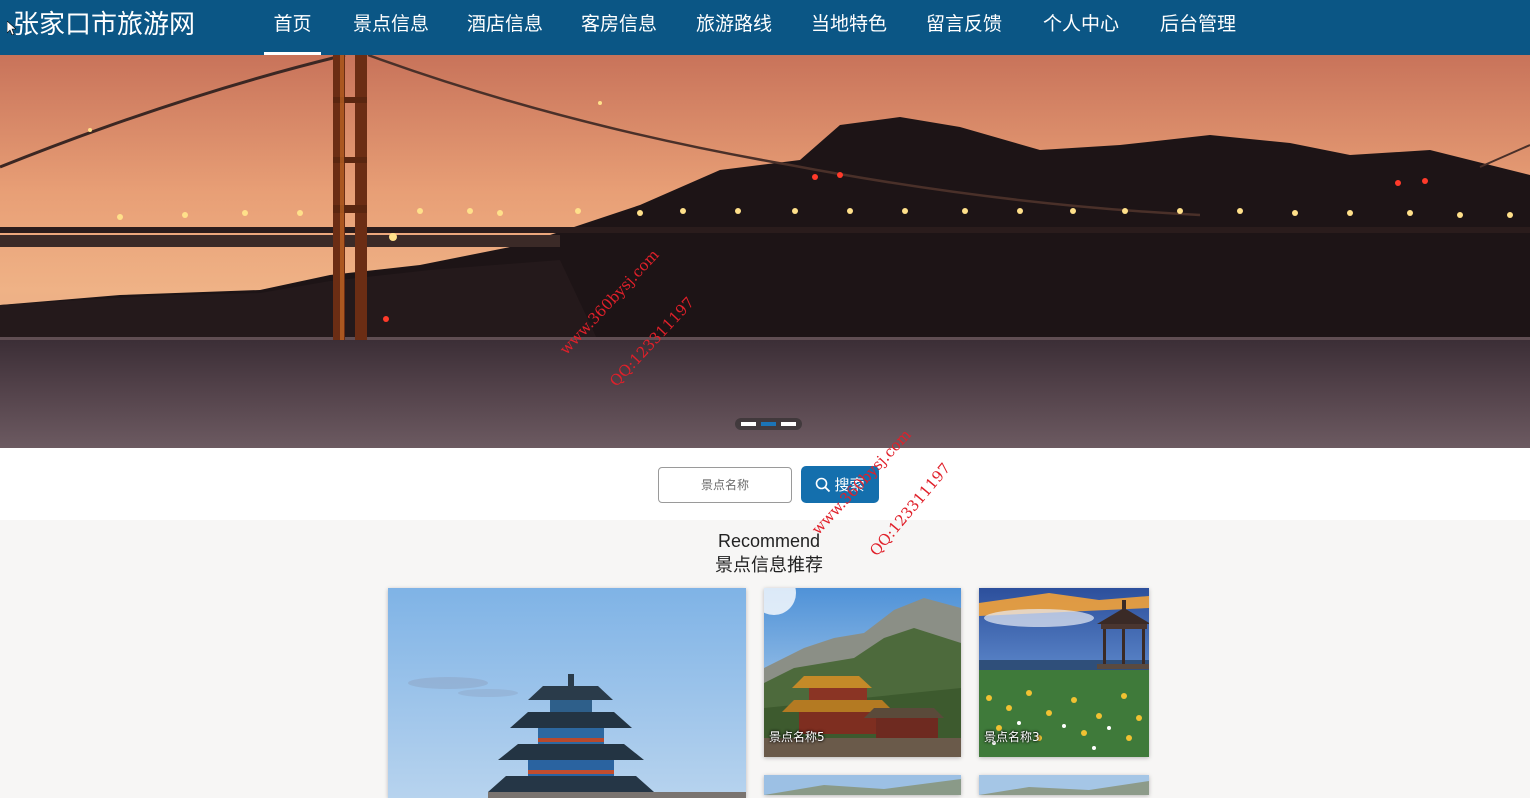  Describe the element at coordinates (505, 27) in the screenshot. I see `nav-item-hotels: 酒店信息` at that location.